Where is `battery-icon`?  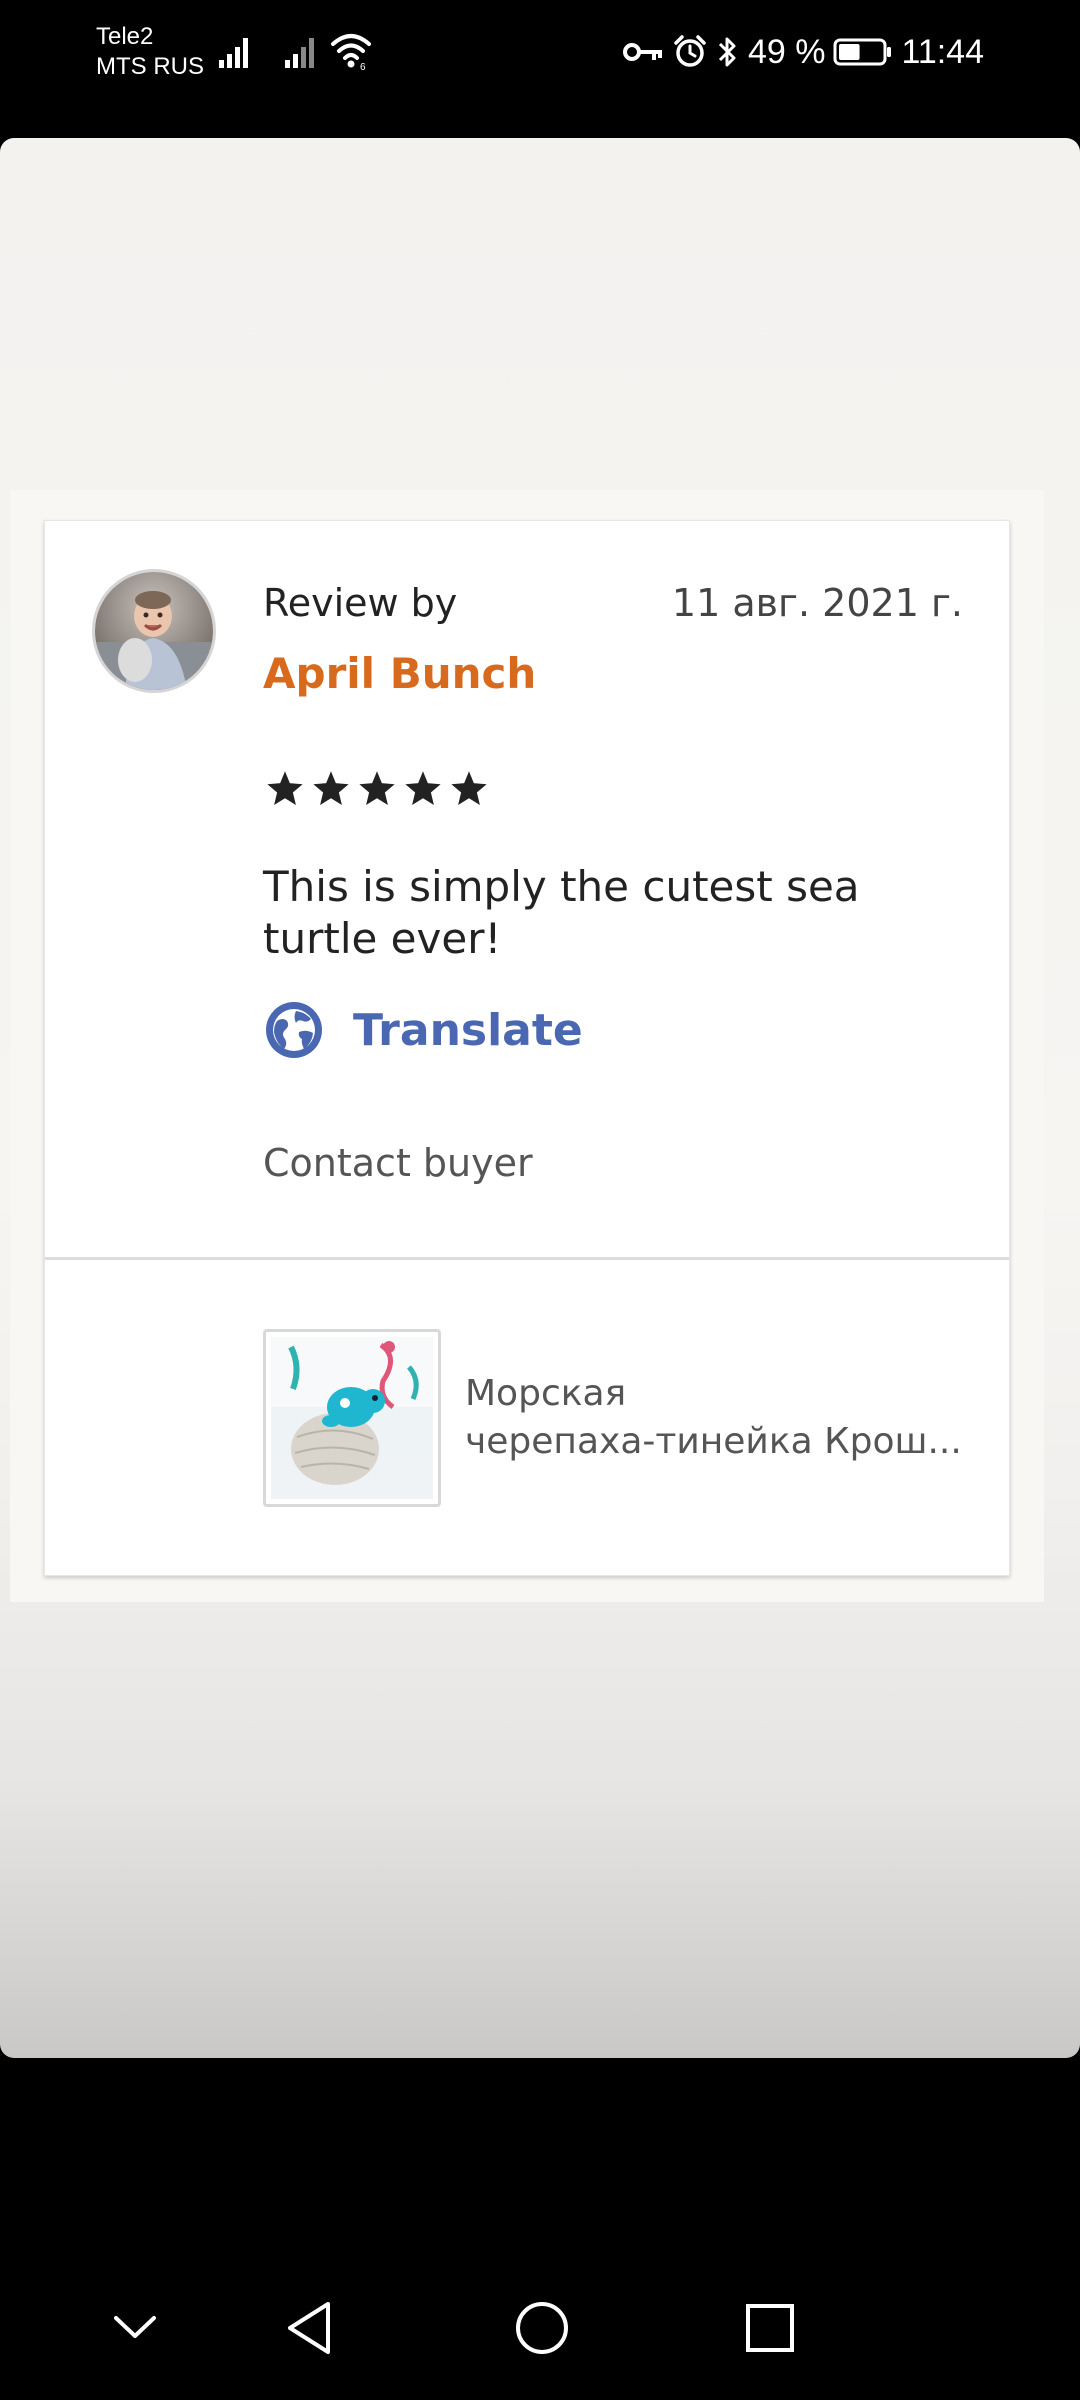
battery-icon is located at coordinates (862, 52).